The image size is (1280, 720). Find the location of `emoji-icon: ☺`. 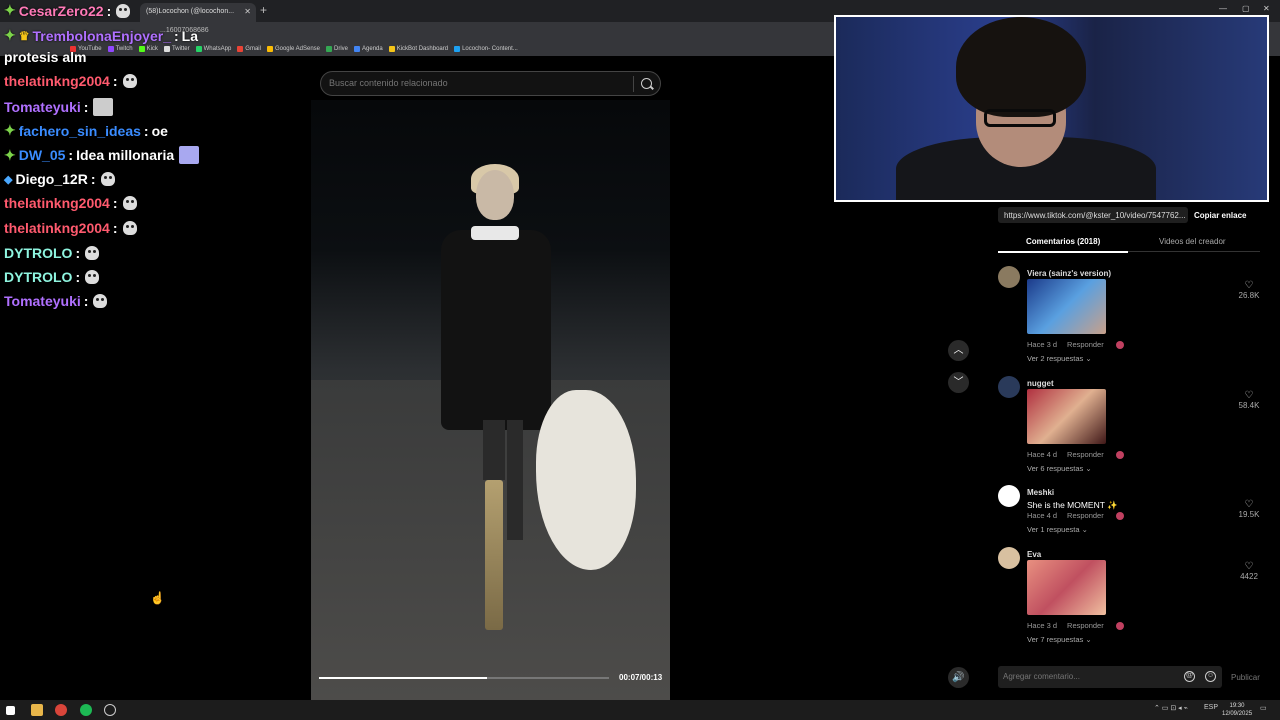

emoji-icon: ☺ is located at coordinates (1210, 676).